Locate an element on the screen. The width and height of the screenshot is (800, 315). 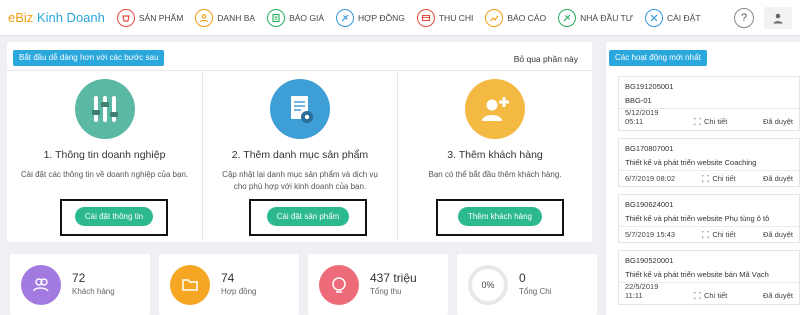
nav-item-reports: BÁO CÁO is located at coordinates (516, 17).